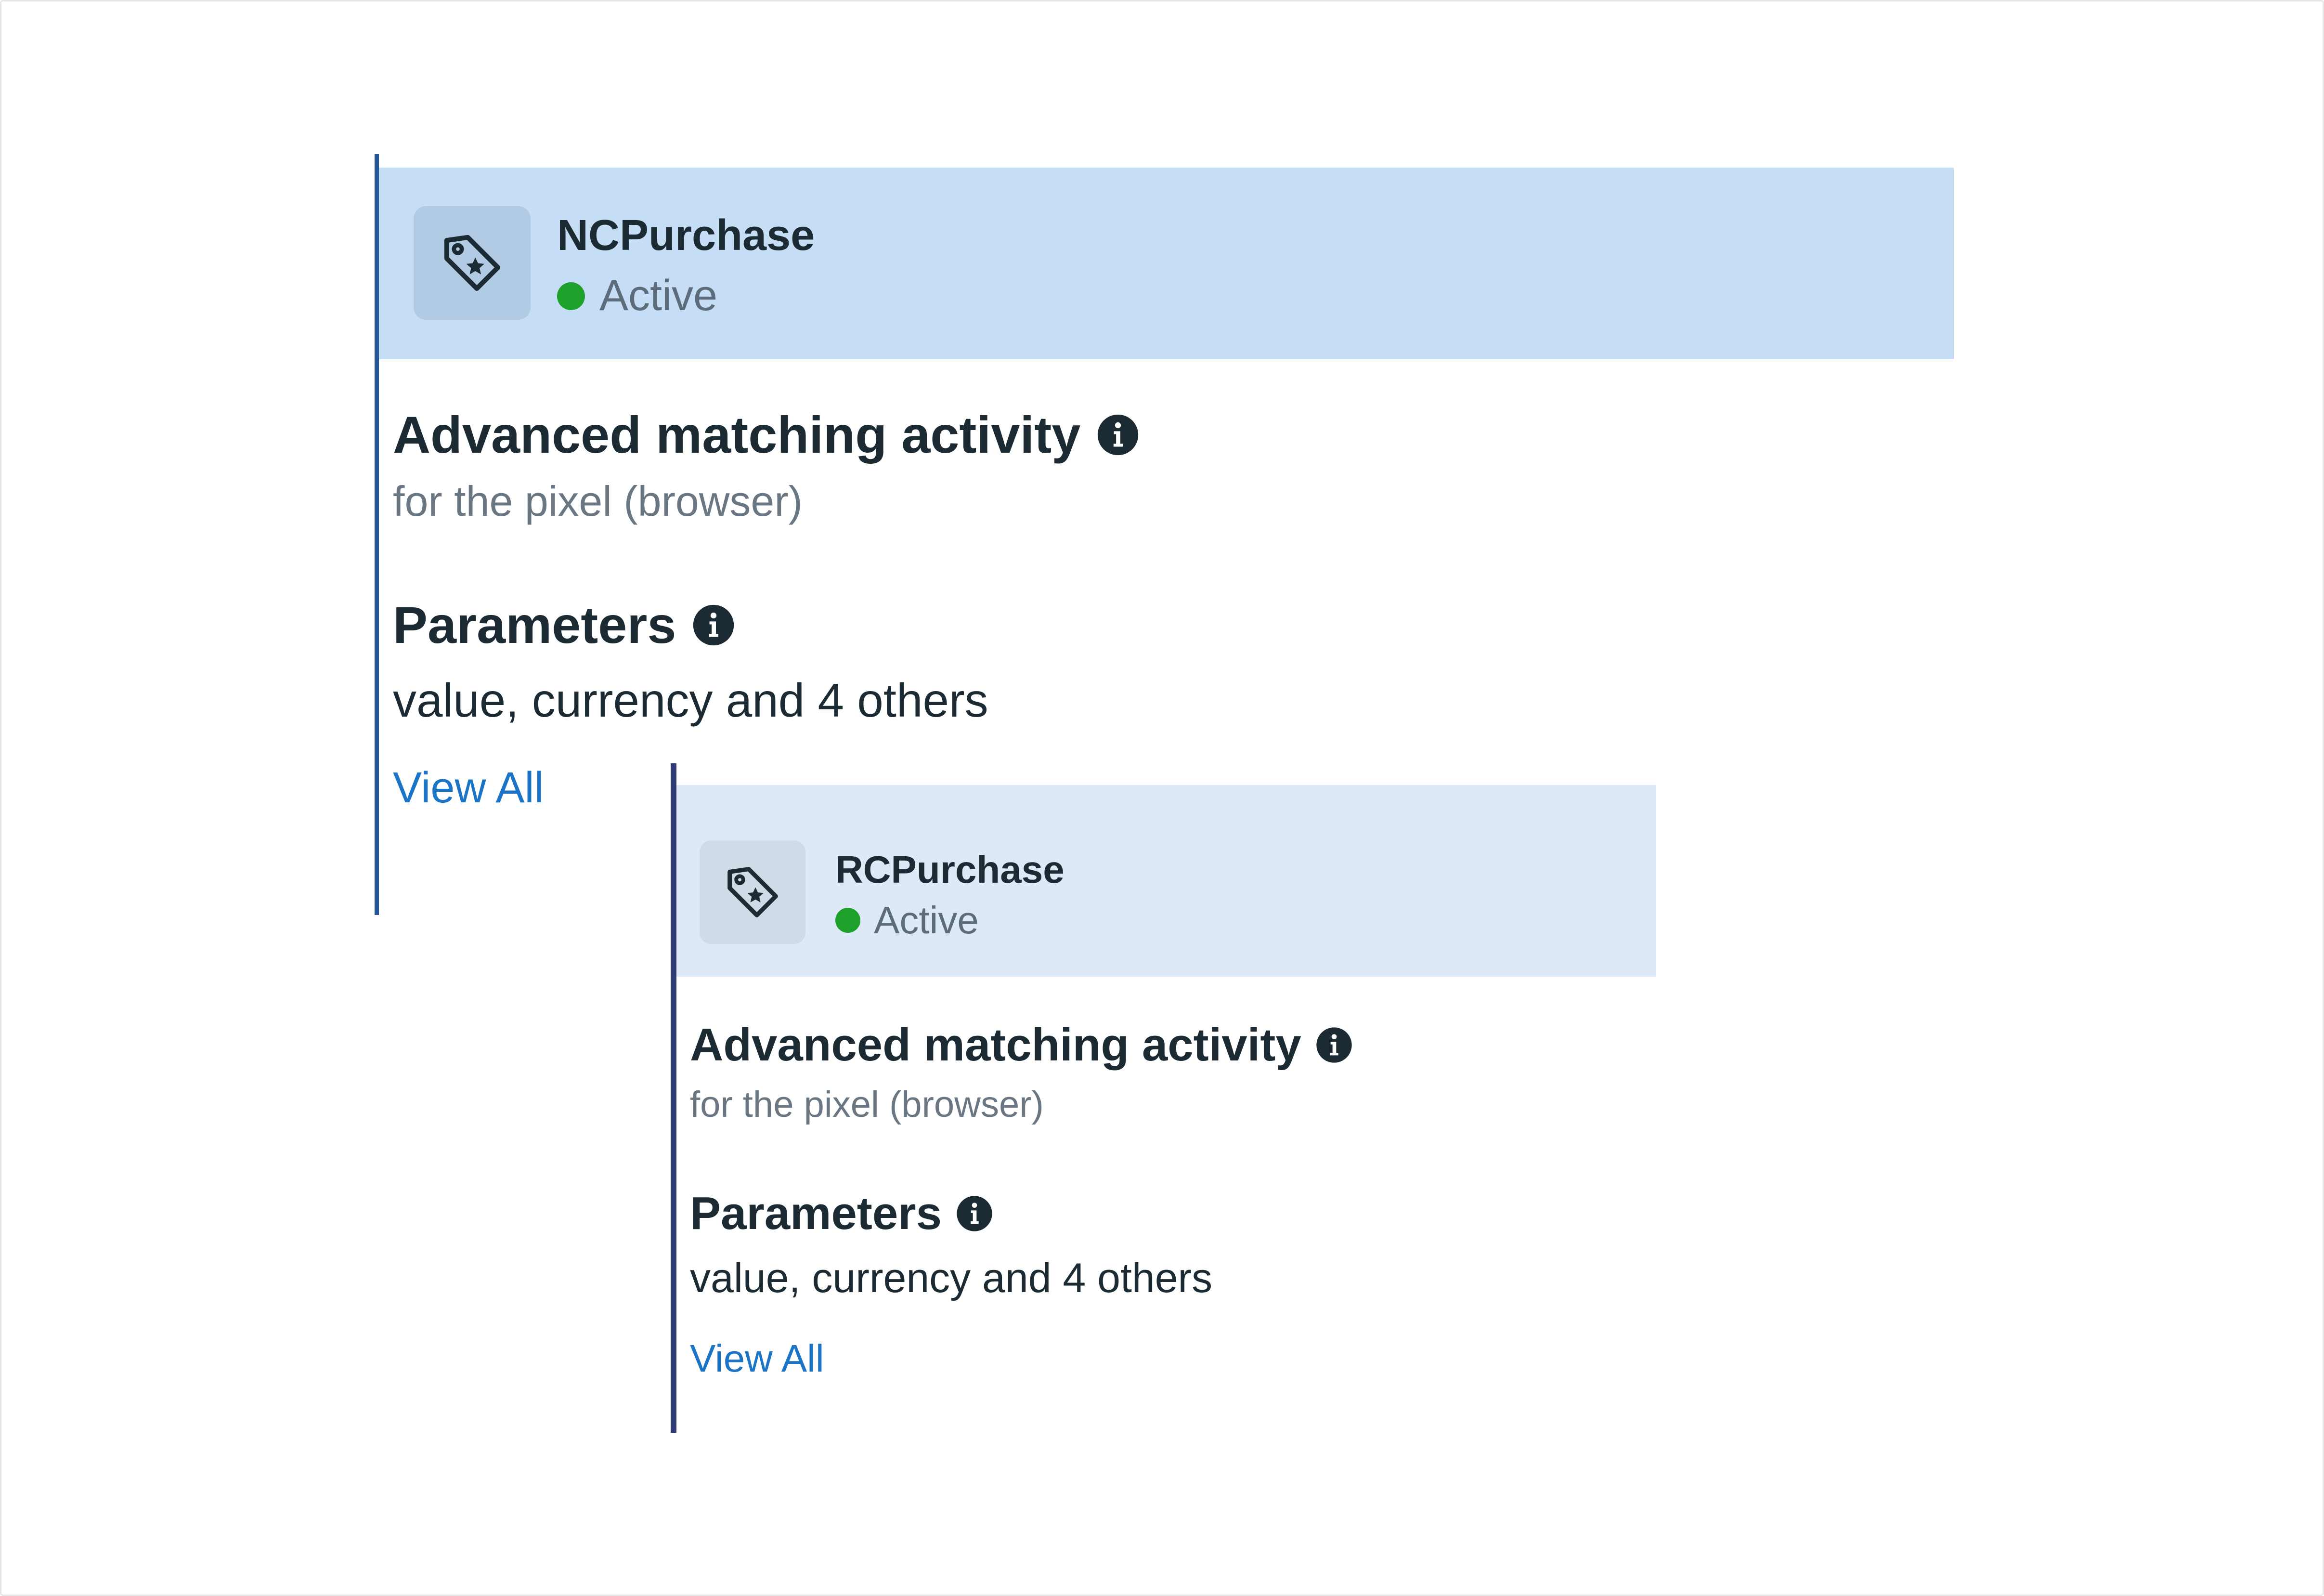  What do you see at coordinates (950, 869) in the screenshot?
I see `event-name: RCPurchase` at bounding box center [950, 869].